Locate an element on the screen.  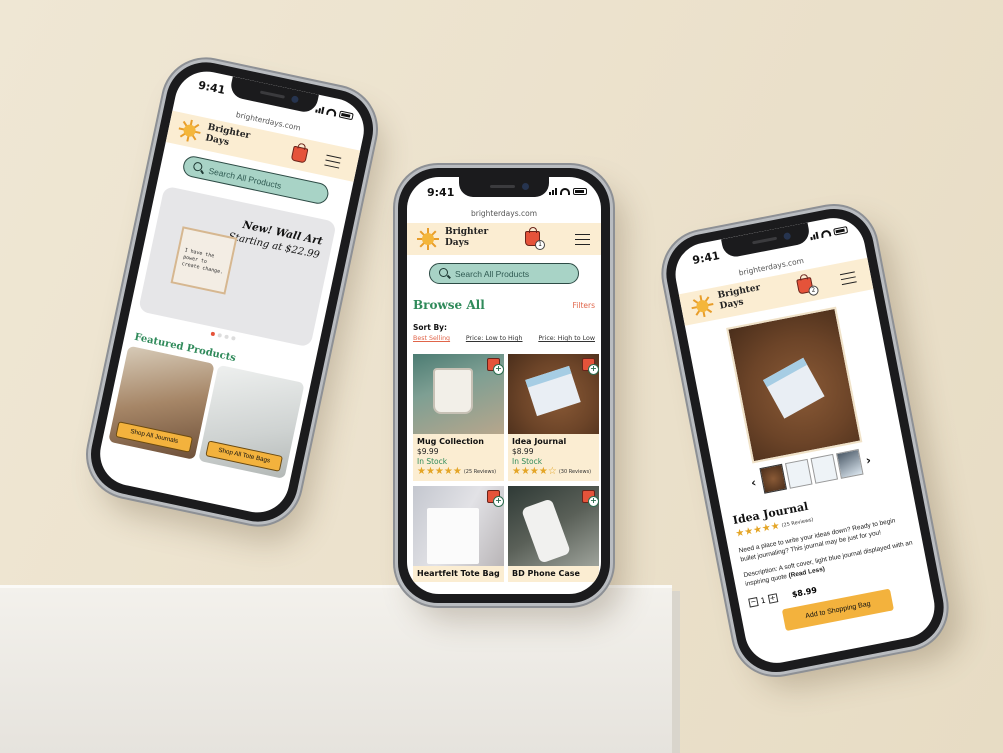
product-name: Idea Journal is located at coordinates (553, 441).